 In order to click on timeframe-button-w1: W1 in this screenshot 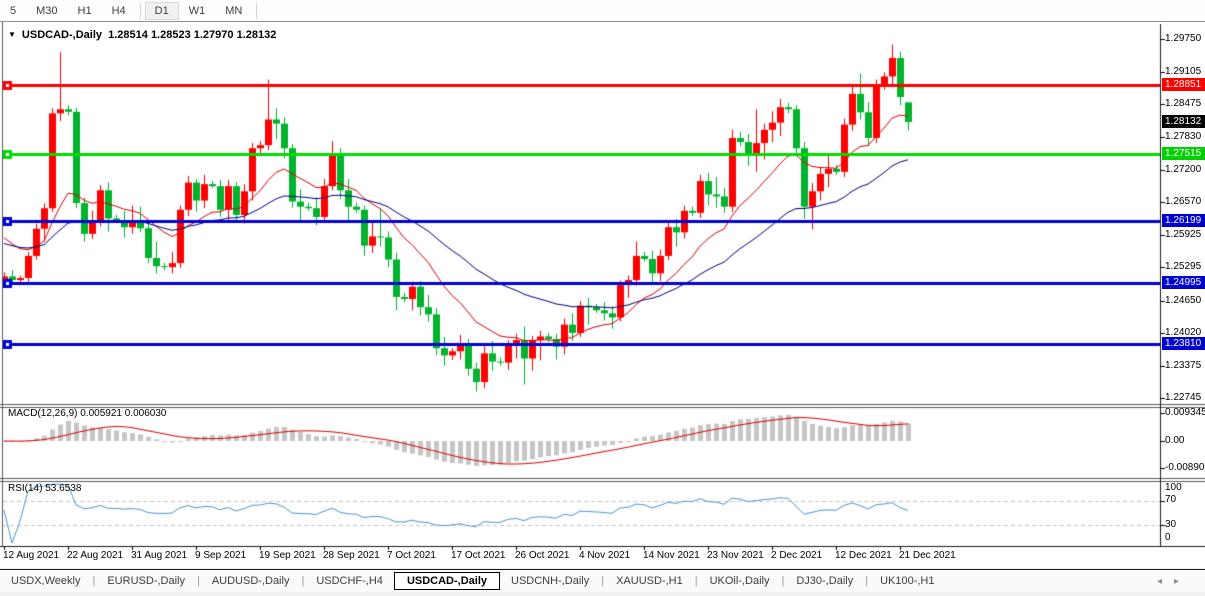, I will do `click(197, 11)`.